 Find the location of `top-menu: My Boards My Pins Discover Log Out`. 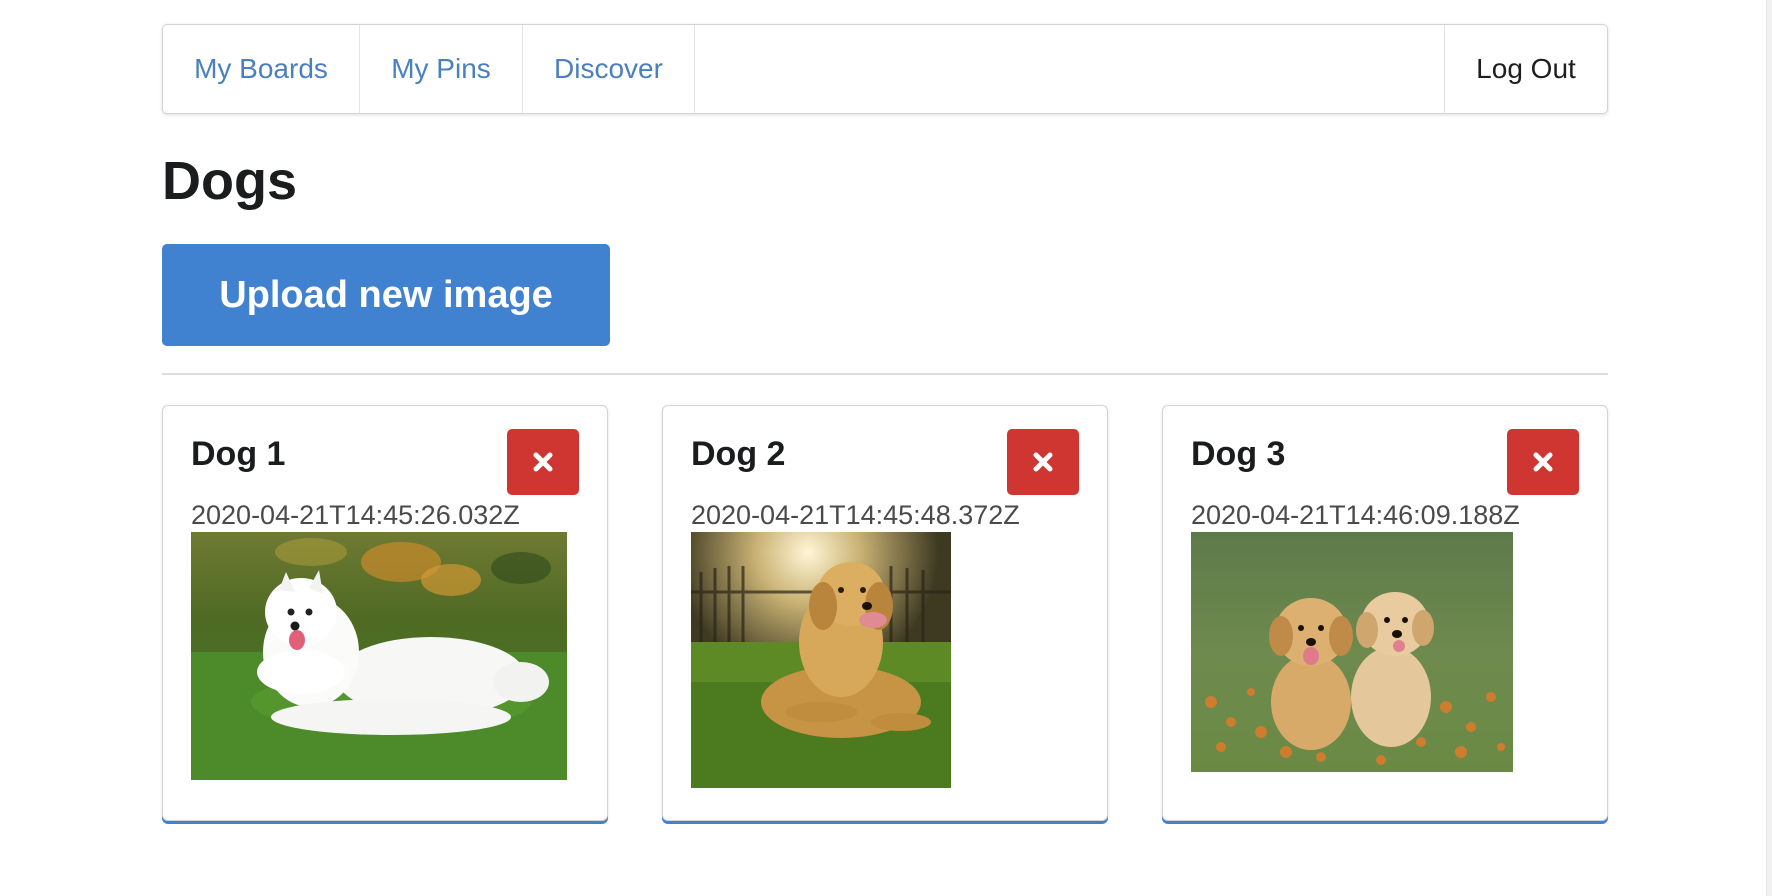

top-menu: My Boards My Pins Discover Log Out is located at coordinates (885, 69).